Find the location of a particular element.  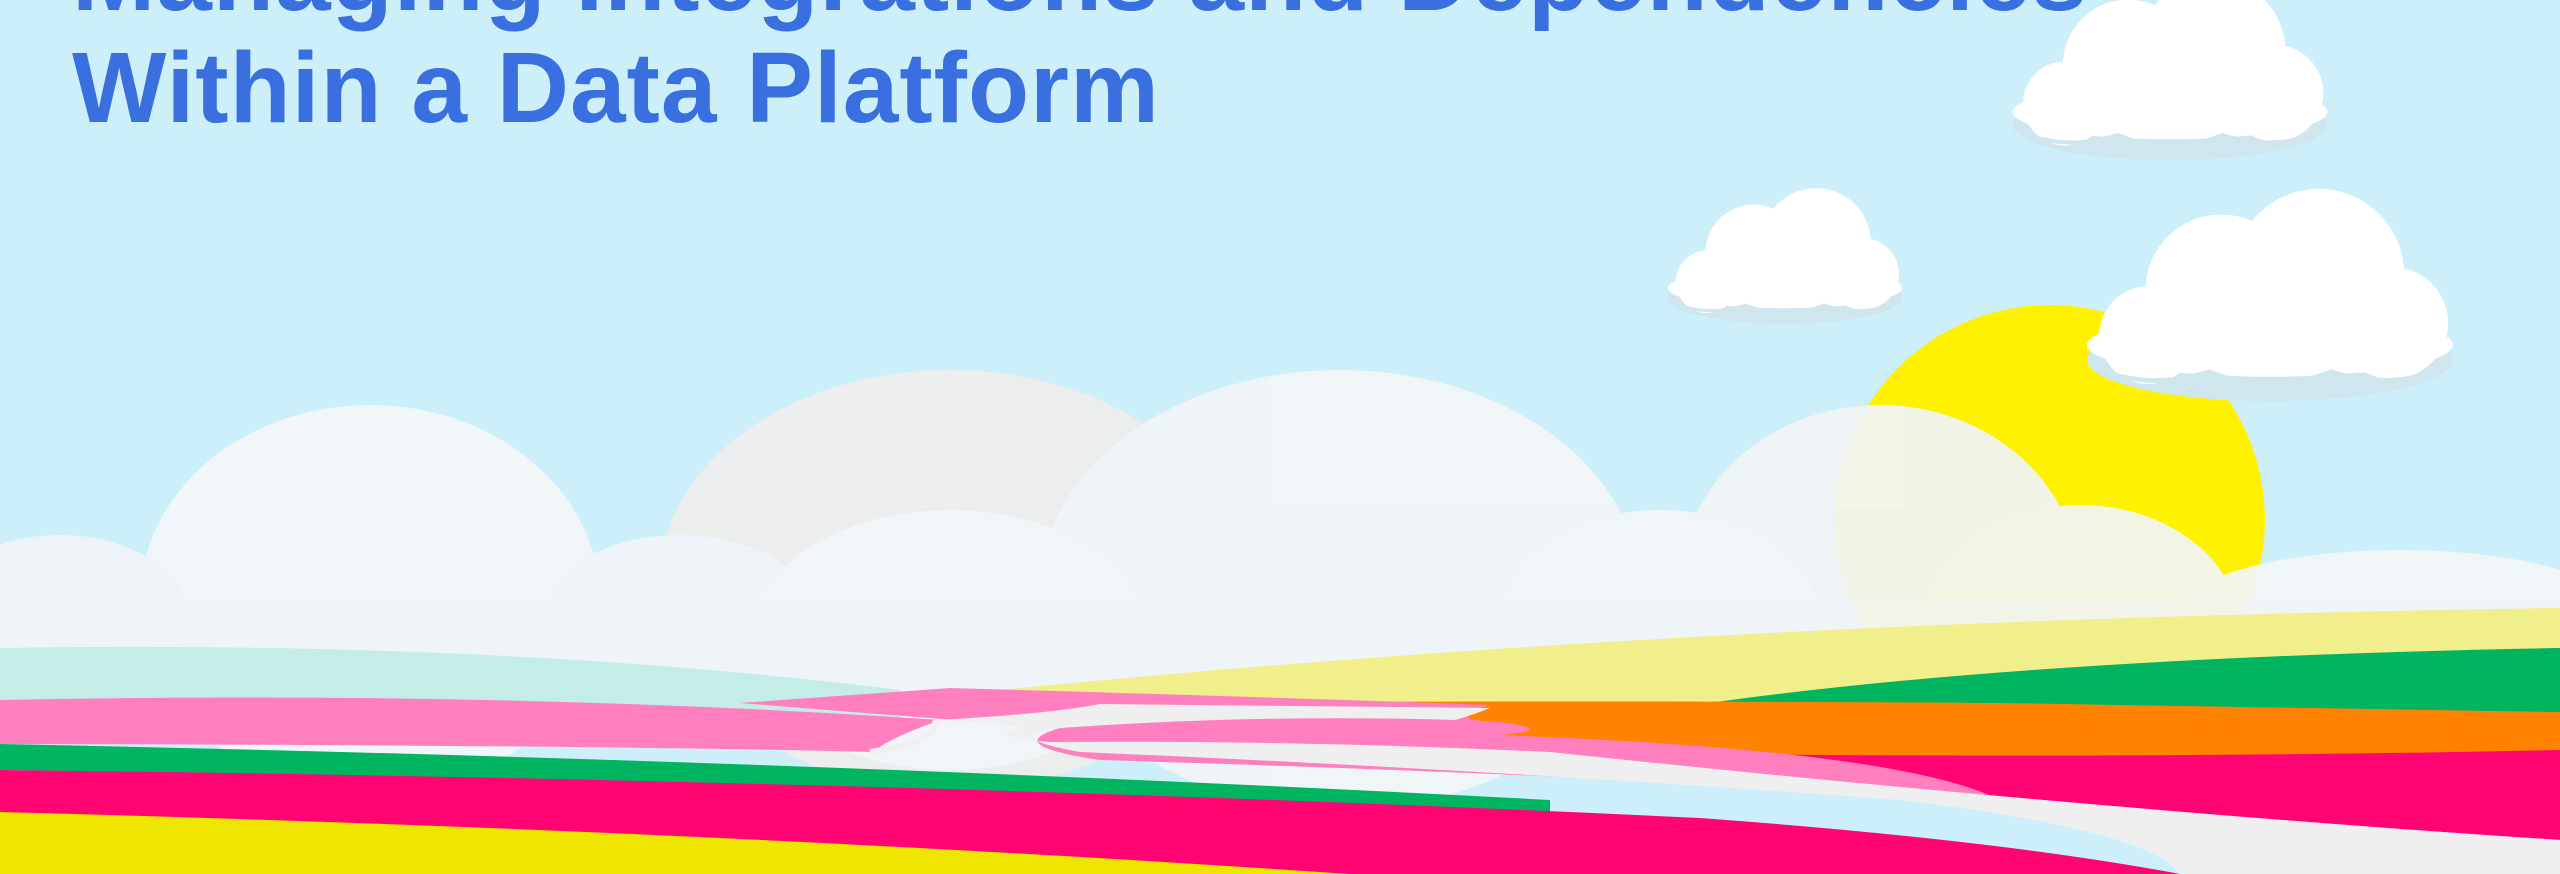

title-line-2: Within a Data Platform is located at coordinates (616, 88).